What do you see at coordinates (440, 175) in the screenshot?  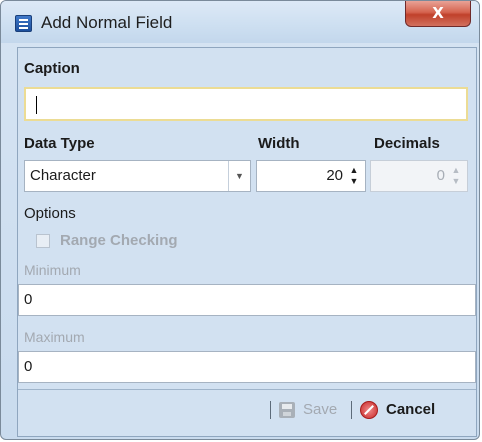 I see `decimals-value: 0` at bounding box center [440, 175].